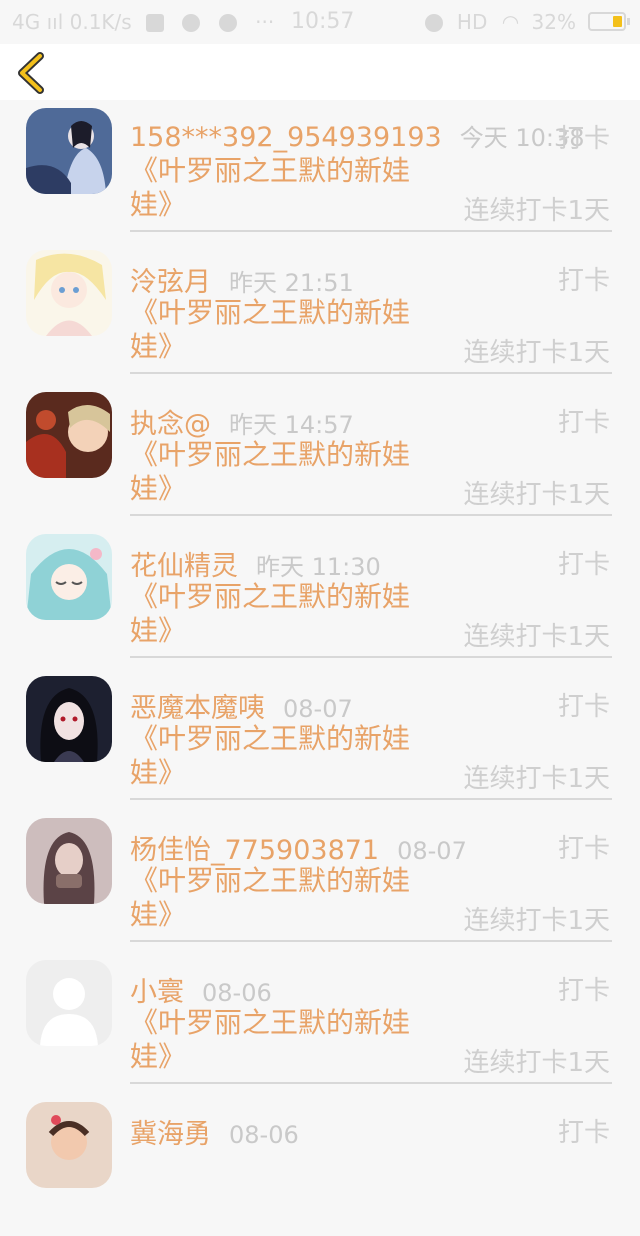  I want to click on alarm-icon, so click(433, 23).